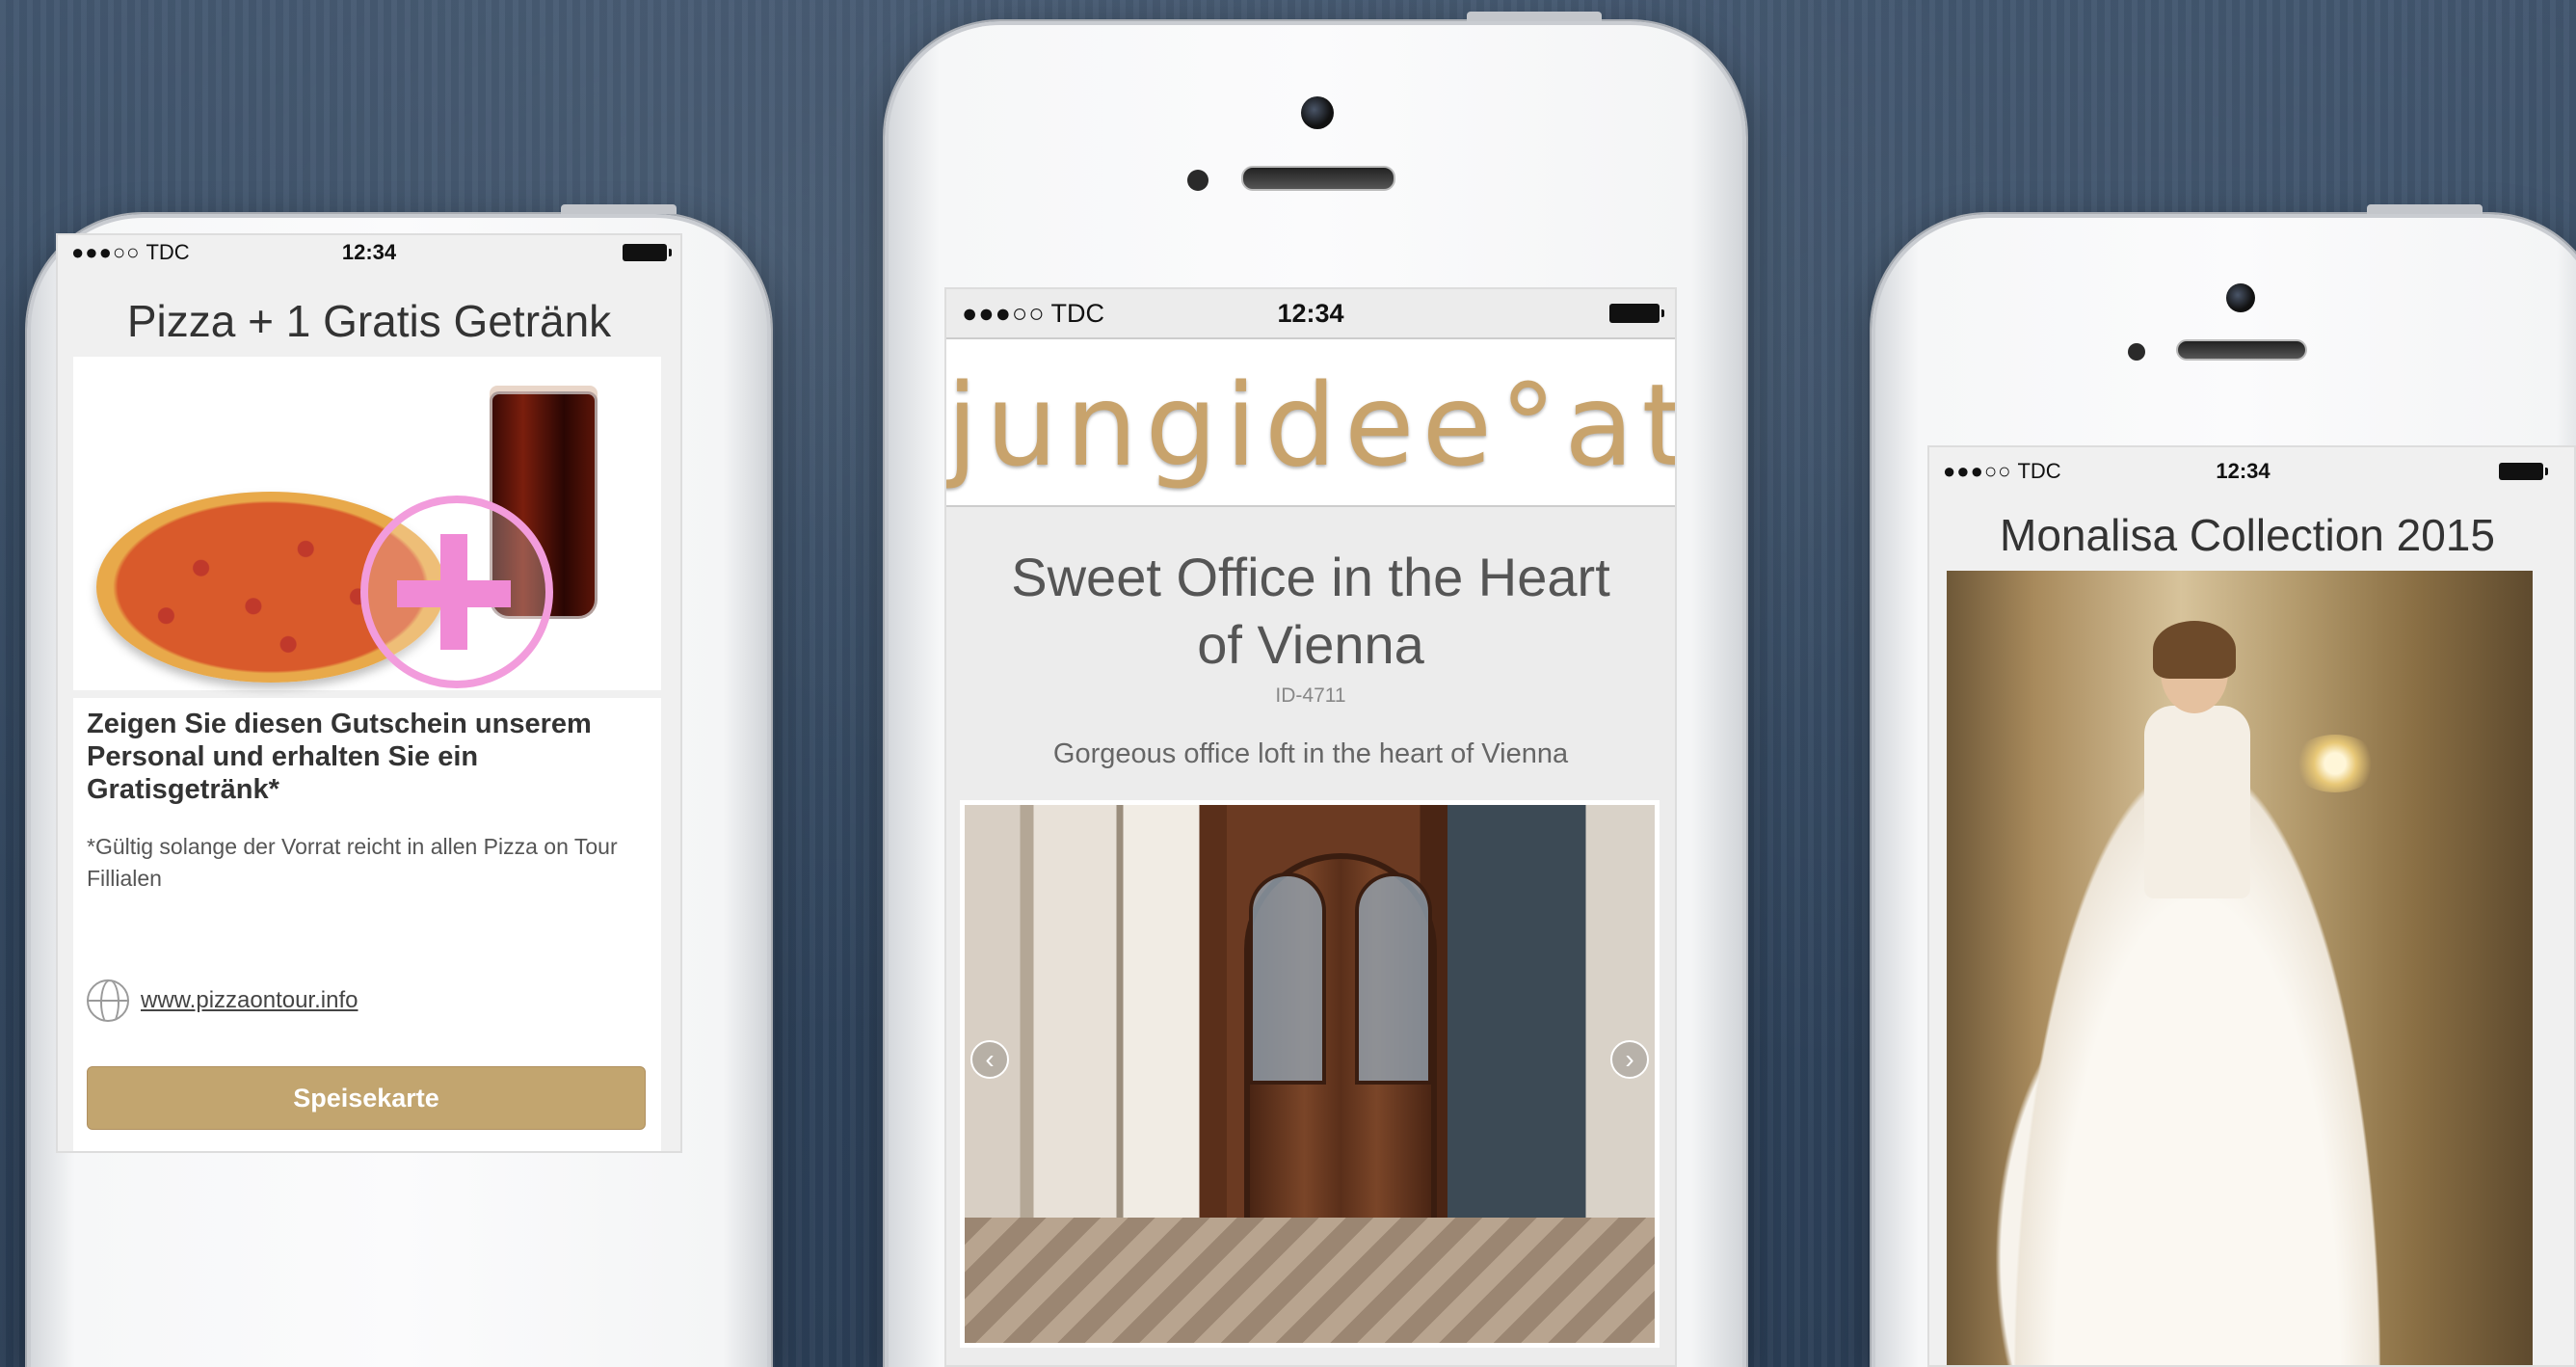 This screenshot has width=2576, height=1367. Describe the element at coordinates (366, 1098) in the screenshot. I see `menu-button: Speisekarte` at that location.